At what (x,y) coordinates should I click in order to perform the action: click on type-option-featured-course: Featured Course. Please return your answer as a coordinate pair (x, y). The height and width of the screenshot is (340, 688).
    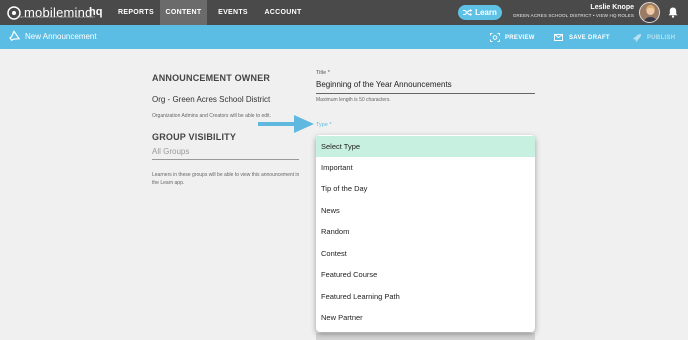
    Looking at the image, I should click on (425, 274).